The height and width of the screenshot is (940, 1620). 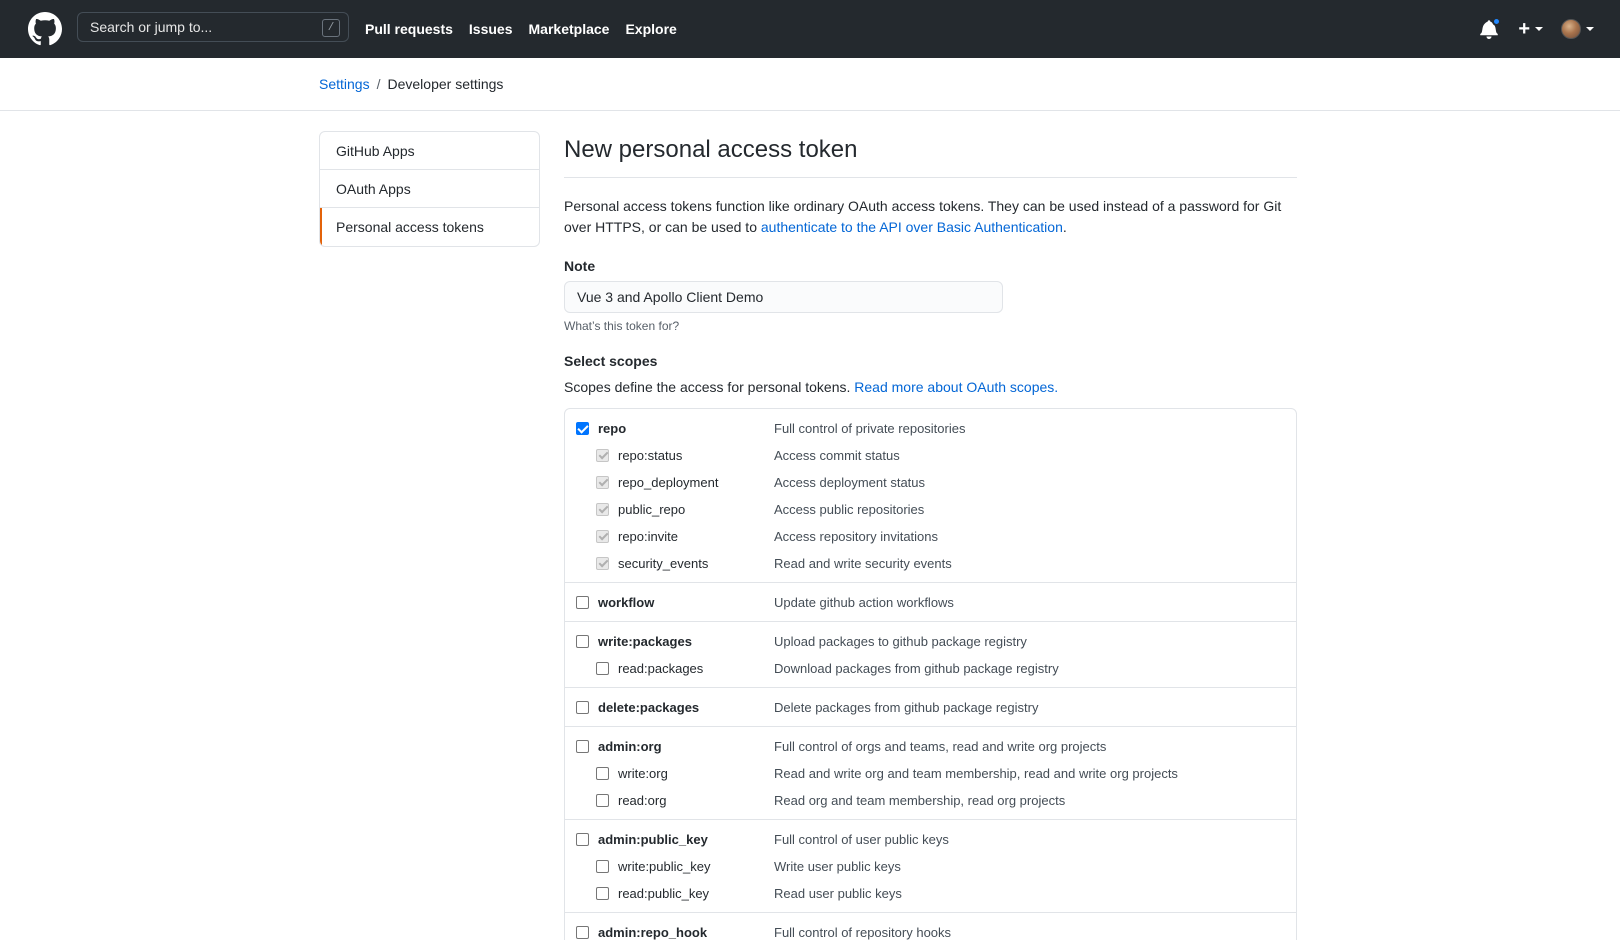 I want to click on scope-name: repo_deployment, so click(x=668, y=482).